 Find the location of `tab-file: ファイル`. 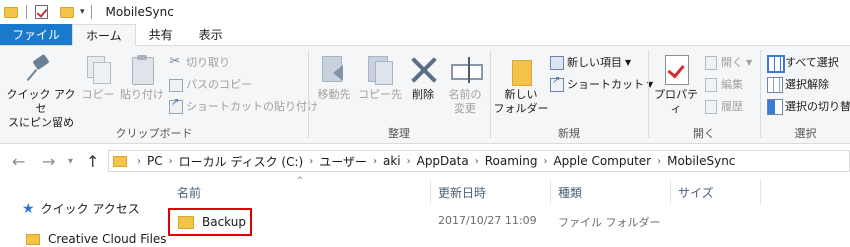

tab-file: ファイル is located at coordinates (36, 34).